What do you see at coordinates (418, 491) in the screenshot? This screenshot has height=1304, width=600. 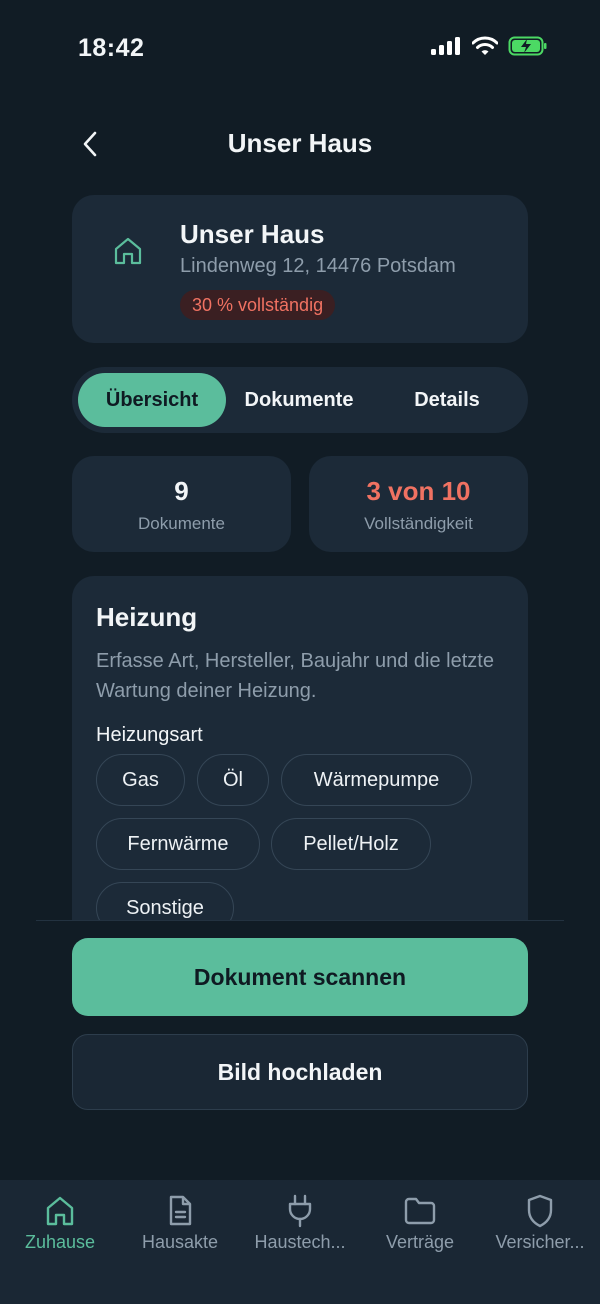 I see `stat-value-completeness: 3 von 10` at bounding box center [418, 491].